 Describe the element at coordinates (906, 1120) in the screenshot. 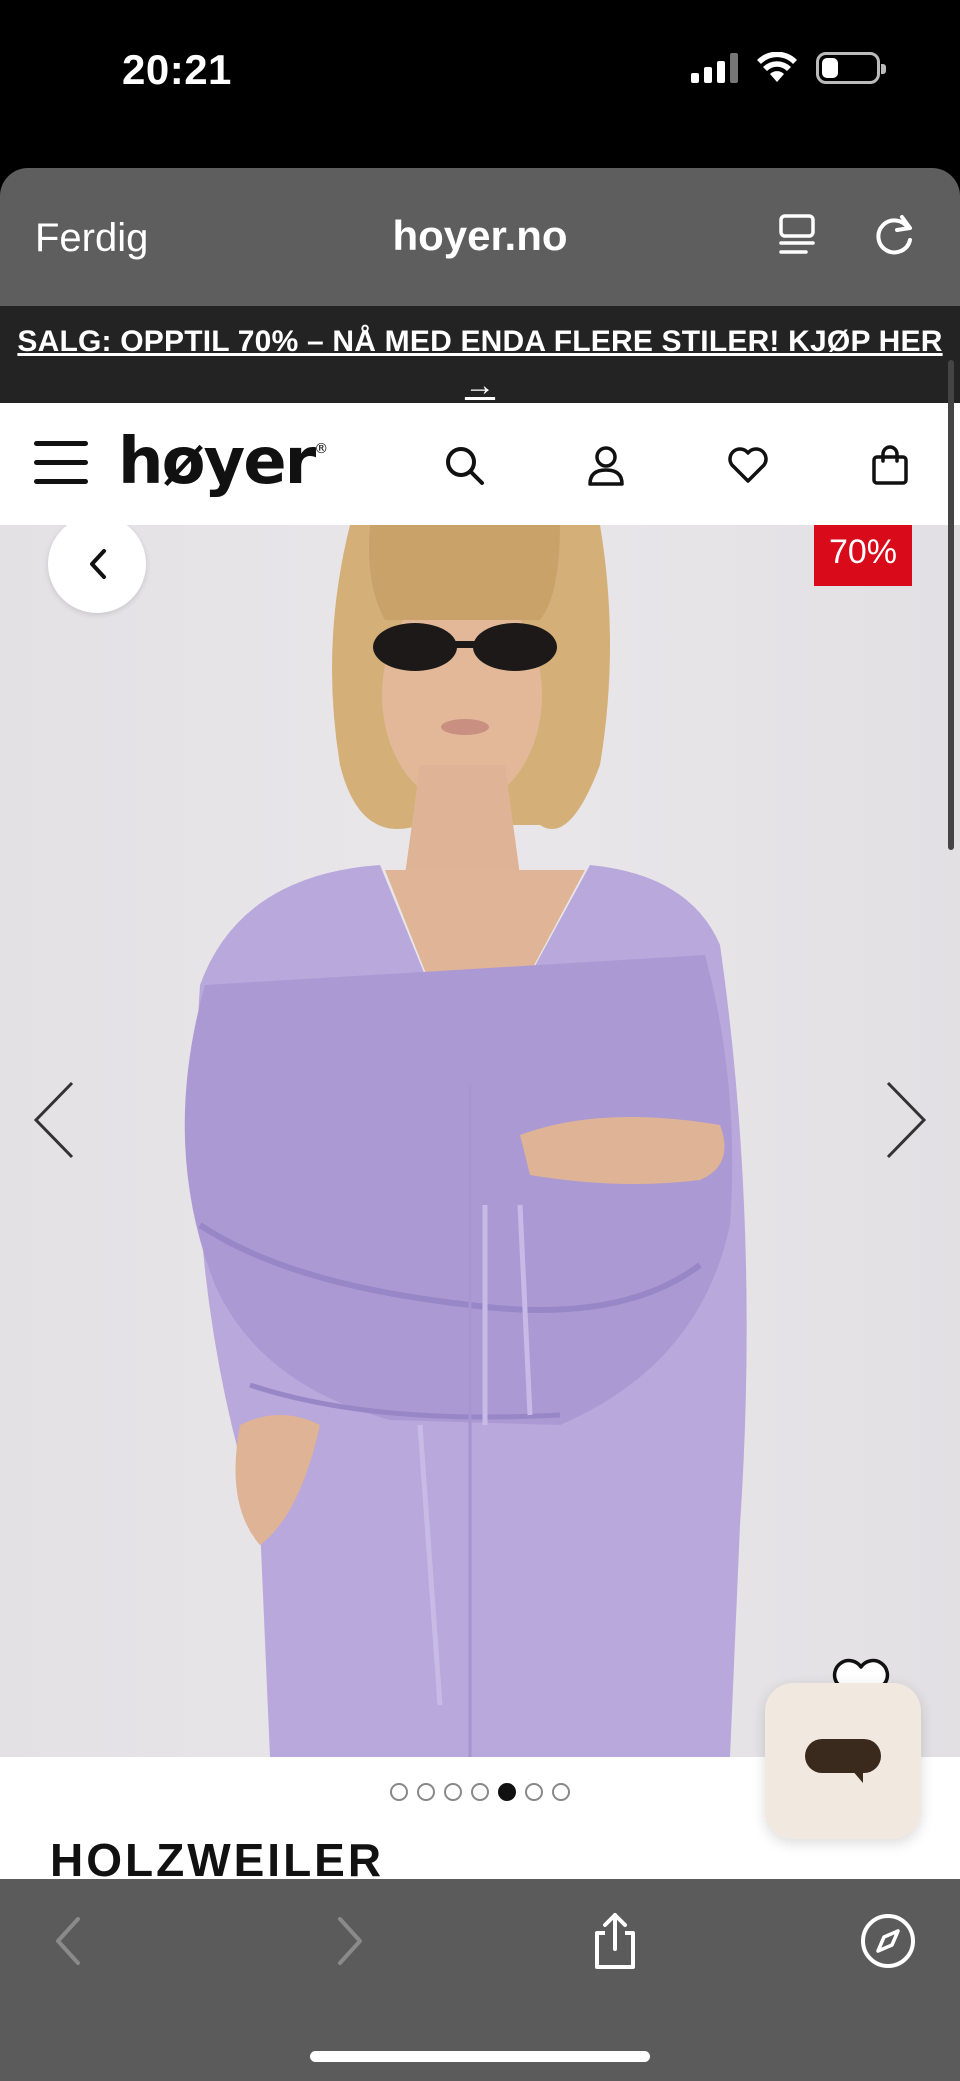

I see `next-image-arrow-icon` at that location.